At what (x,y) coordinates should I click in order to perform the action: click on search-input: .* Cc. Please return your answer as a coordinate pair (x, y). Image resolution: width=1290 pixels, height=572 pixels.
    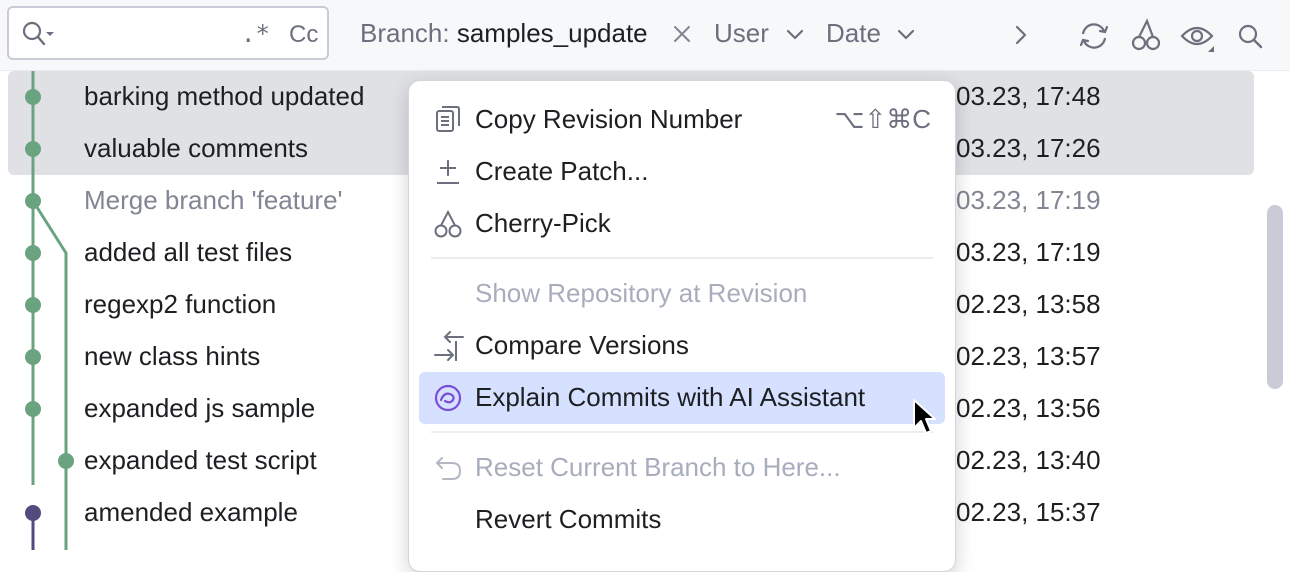
    Looking at the image, I should click on (168, 33).